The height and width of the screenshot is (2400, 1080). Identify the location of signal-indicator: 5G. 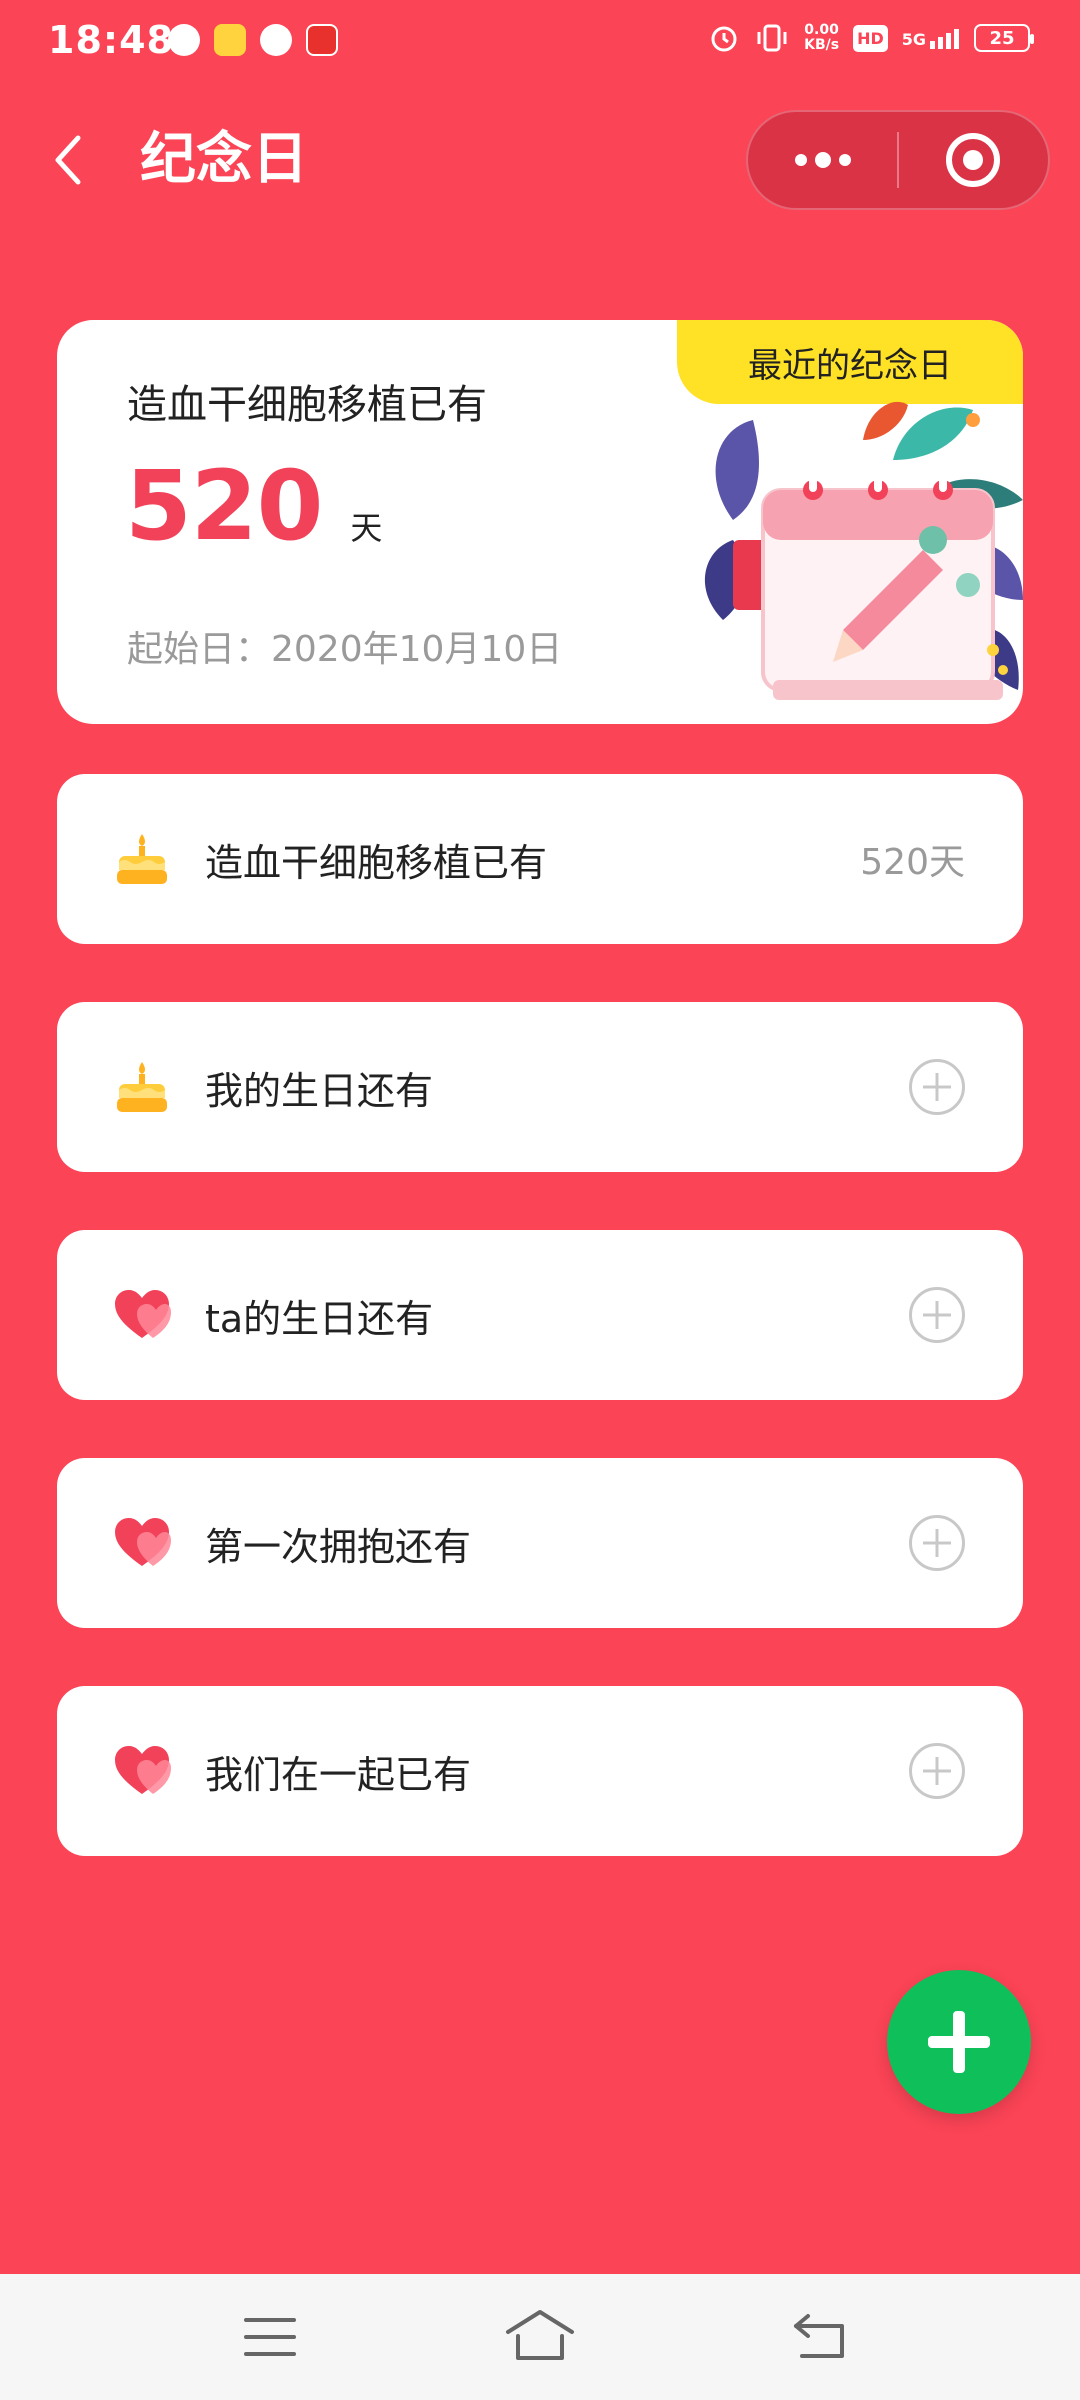
(931, 38).